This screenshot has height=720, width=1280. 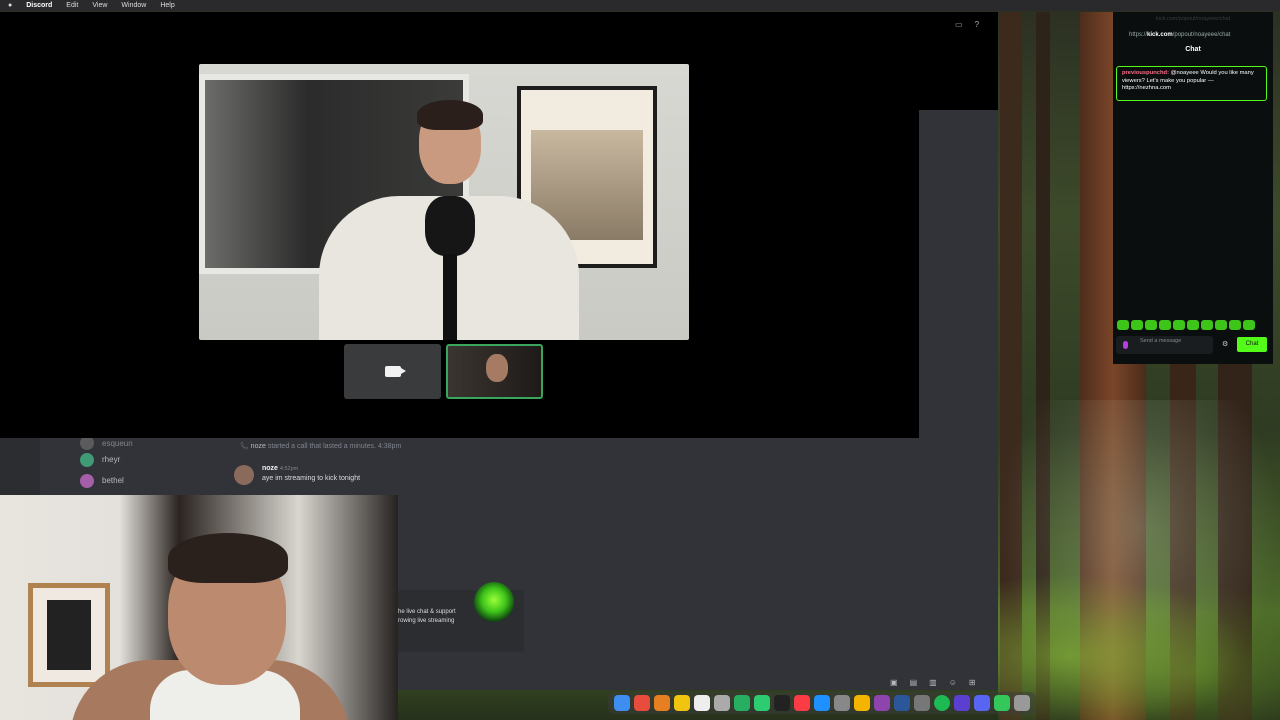 What do you see at coordinates (882, 703) in the screenshot?
I see `arc-icon` at bounding box center [882, 703].